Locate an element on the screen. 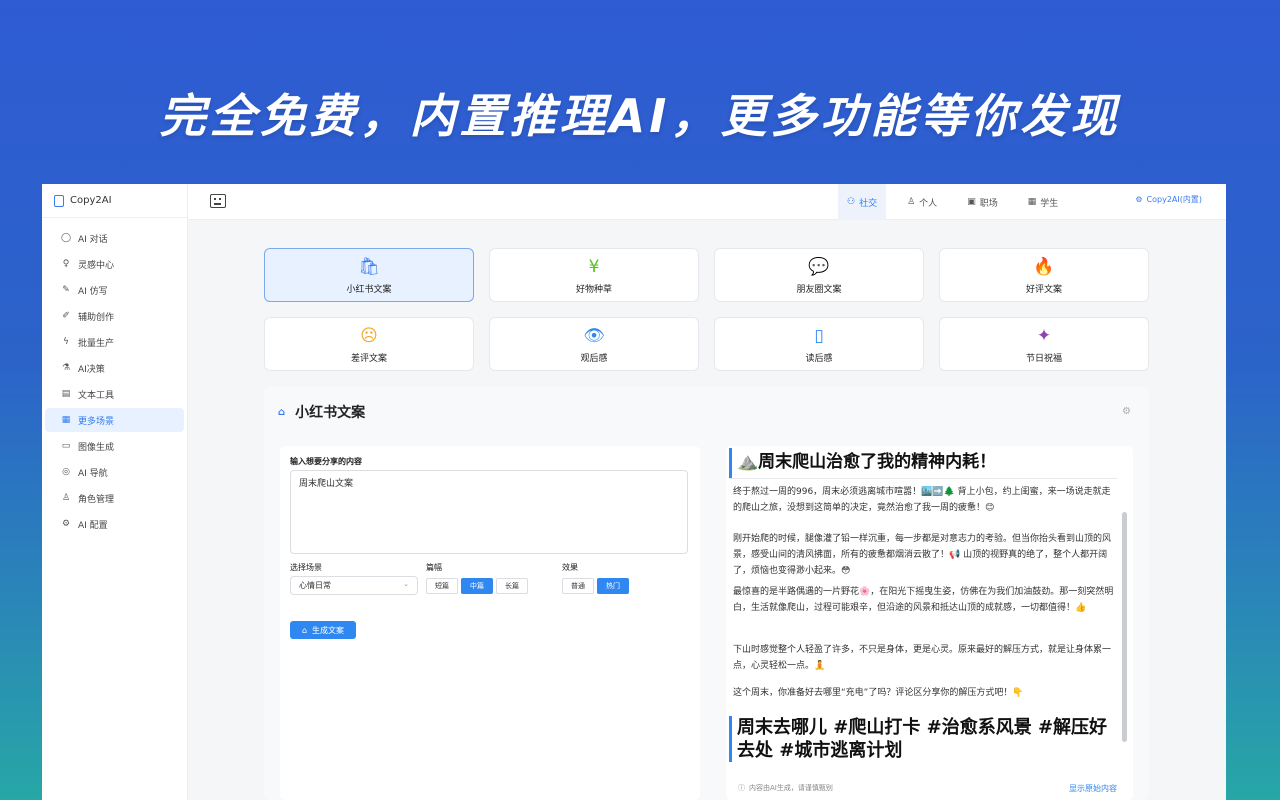 Image resolution: width=1280 pixels, height=800 pixels. scene-card-4: ☹ 差评文案 is located at coordinates (369, 344).